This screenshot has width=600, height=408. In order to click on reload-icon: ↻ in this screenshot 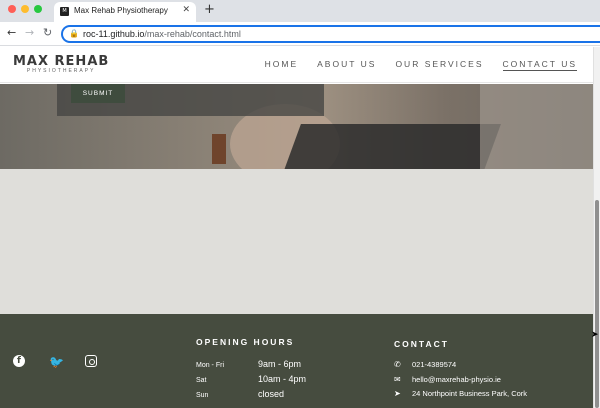, I will do `click(47, 32)`.